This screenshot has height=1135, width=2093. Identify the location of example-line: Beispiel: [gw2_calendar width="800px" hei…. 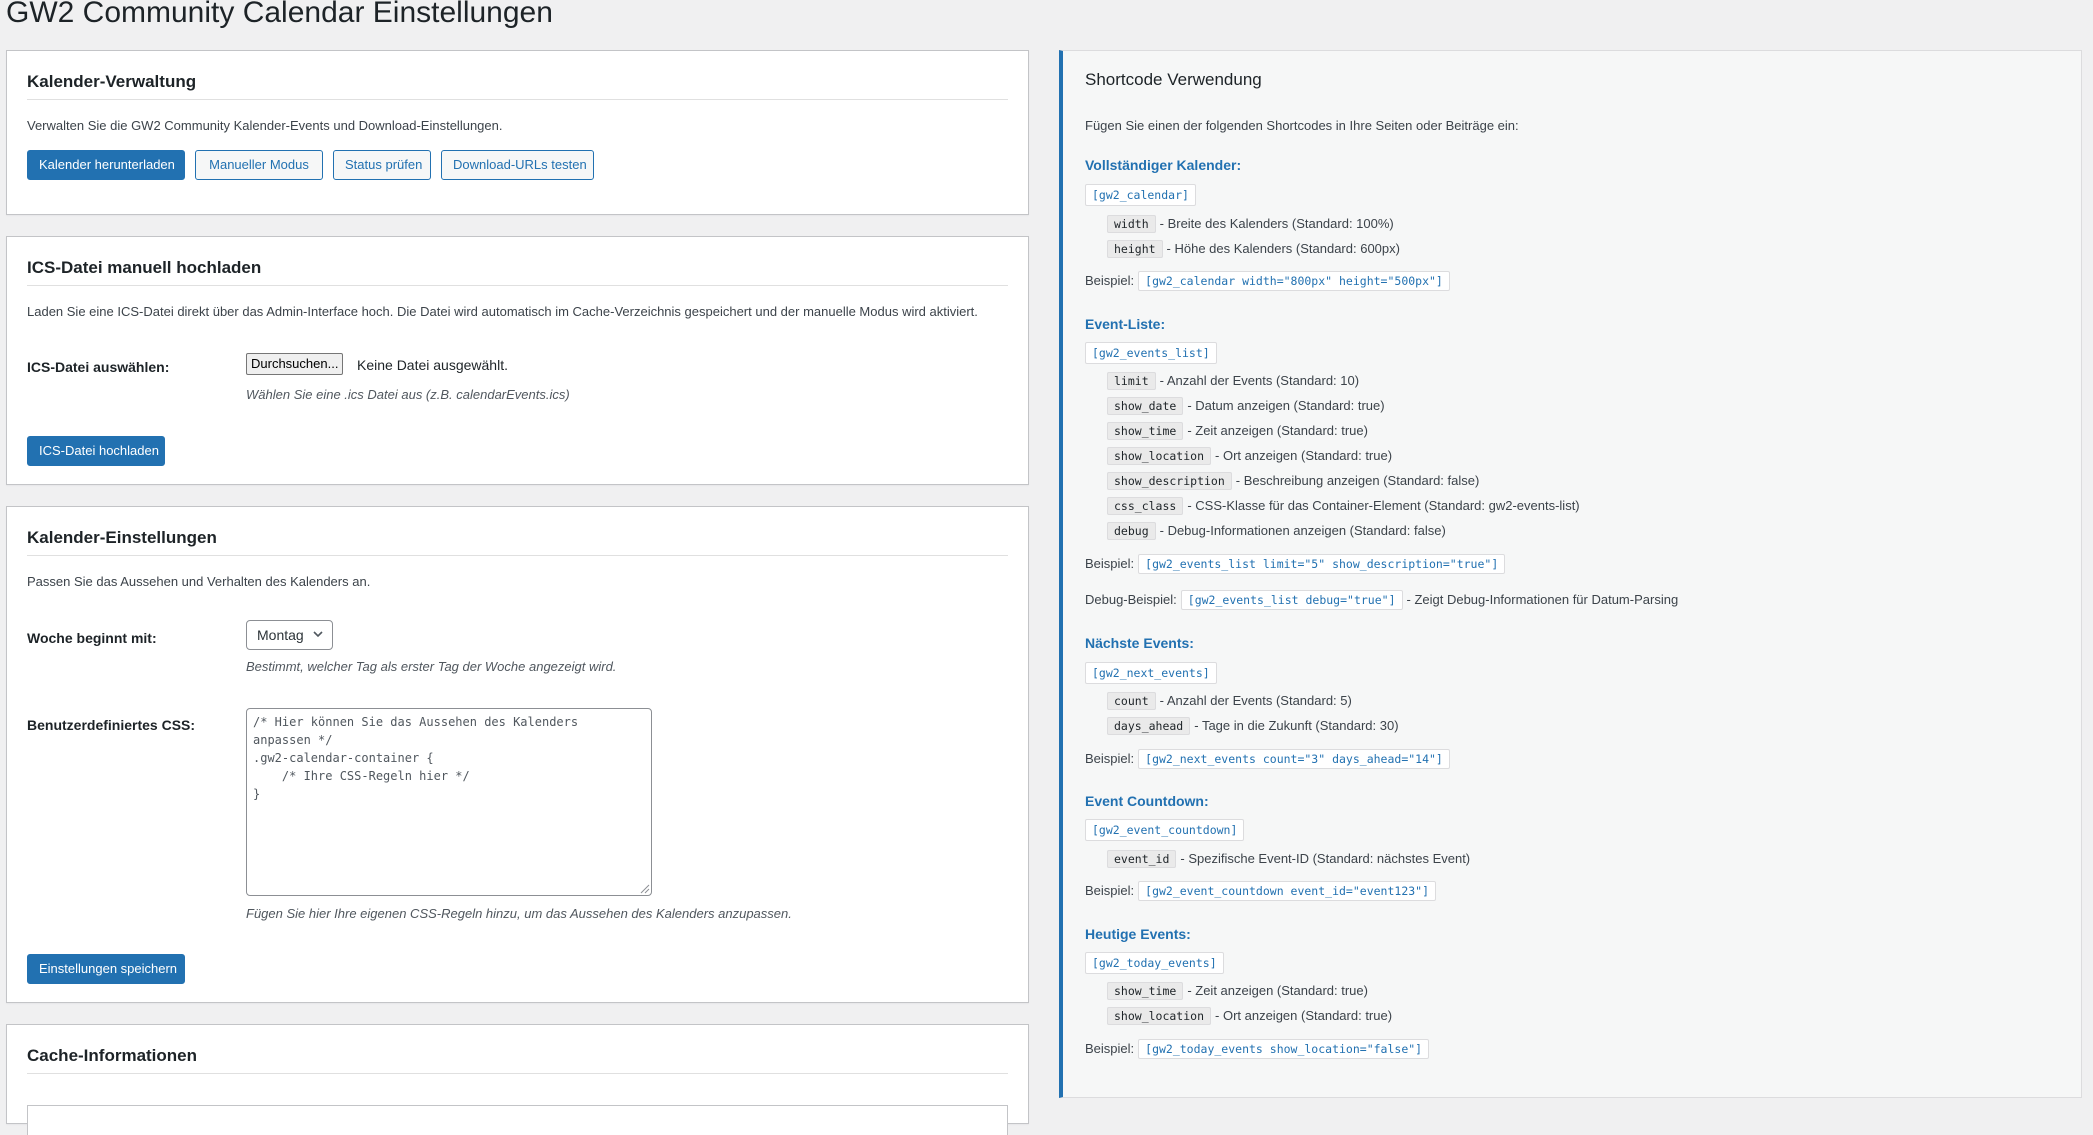
(1269, 281).